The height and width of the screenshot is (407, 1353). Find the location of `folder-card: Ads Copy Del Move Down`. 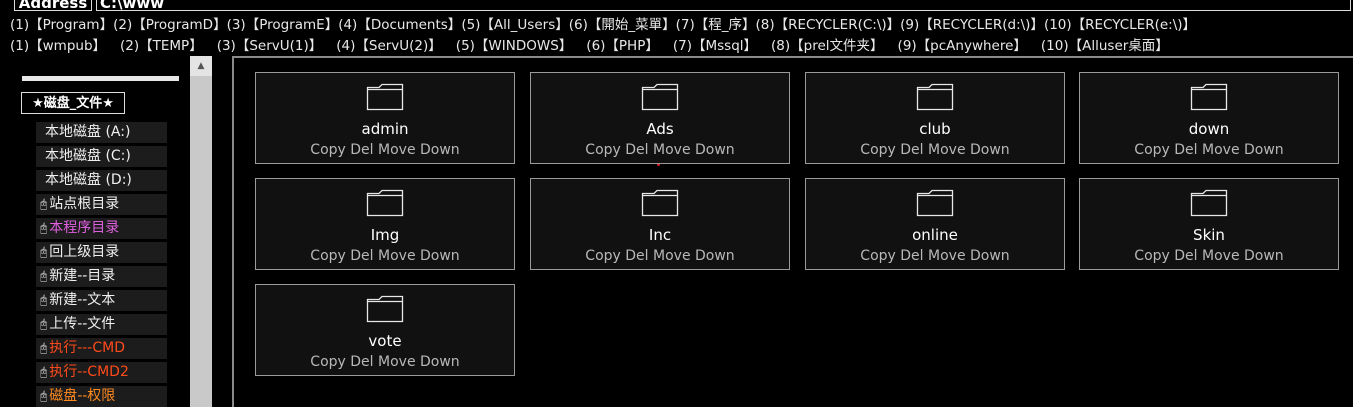

folder-card: Ads Copy Del Move Down is located at coordinates (660, 118).